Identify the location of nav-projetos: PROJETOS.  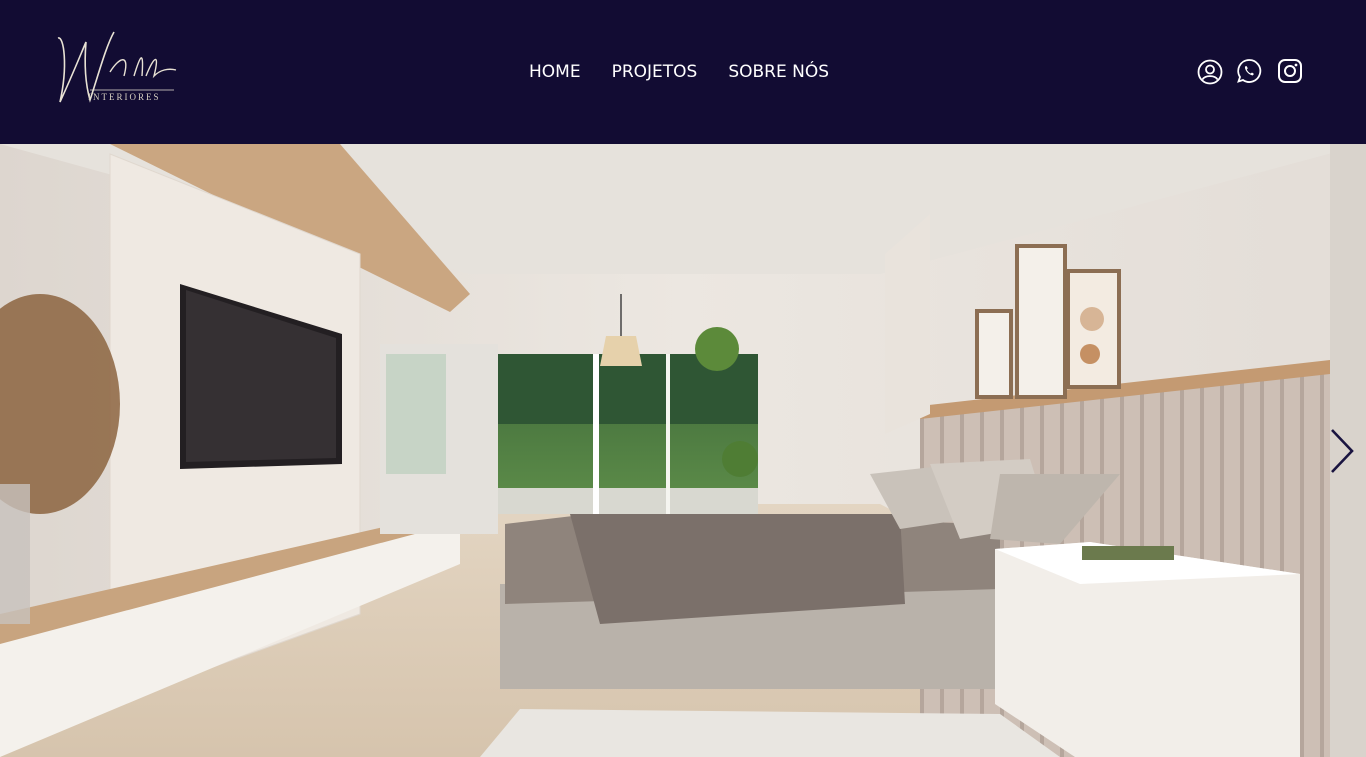
(655, 72).